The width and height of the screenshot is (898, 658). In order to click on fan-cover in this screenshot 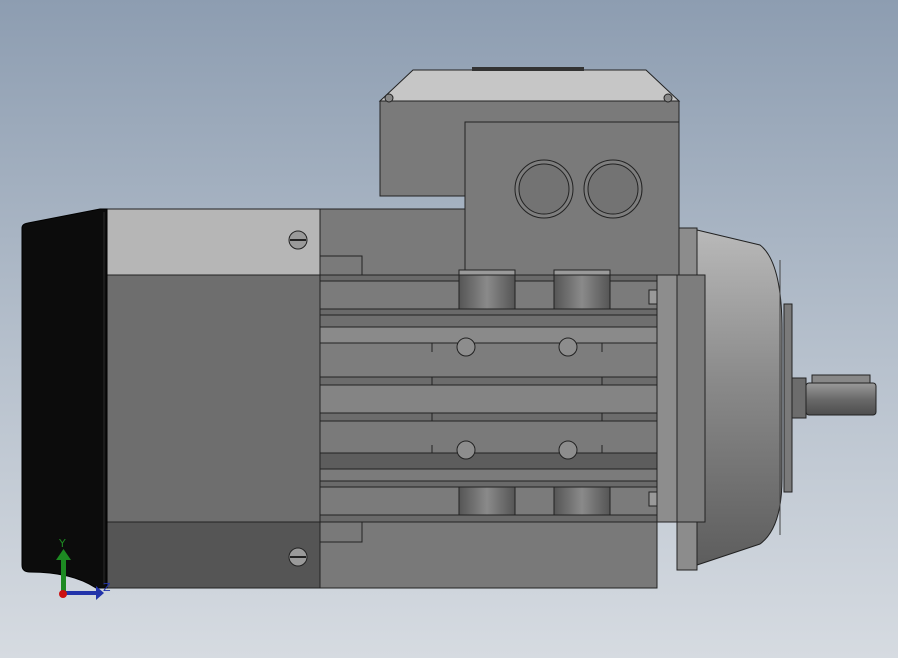, I will do `click(64, 398)`.